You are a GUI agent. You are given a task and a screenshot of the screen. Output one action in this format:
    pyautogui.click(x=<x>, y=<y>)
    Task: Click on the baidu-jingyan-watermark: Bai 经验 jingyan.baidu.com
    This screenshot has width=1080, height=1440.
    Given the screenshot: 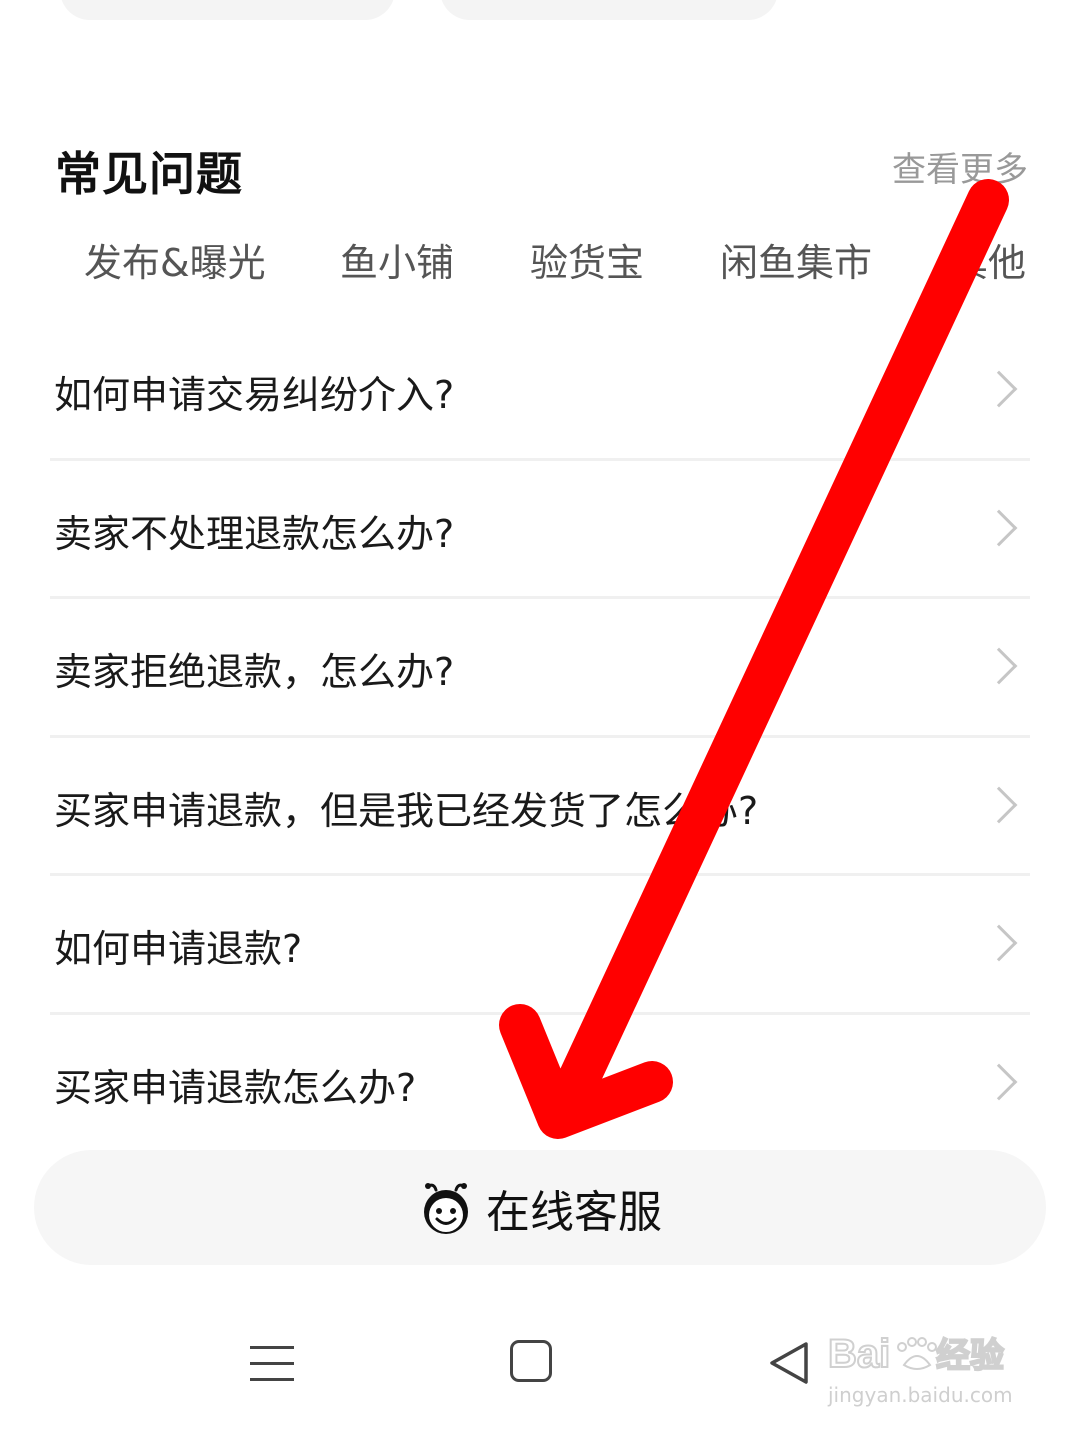 What is the action you would take?
    pyautogui.click(x=927, y=1370)
    